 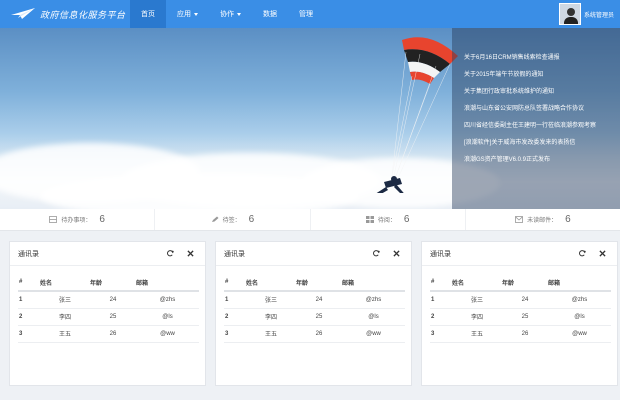 I want to click on nav-label: 管理, so click(x=306, y=14).